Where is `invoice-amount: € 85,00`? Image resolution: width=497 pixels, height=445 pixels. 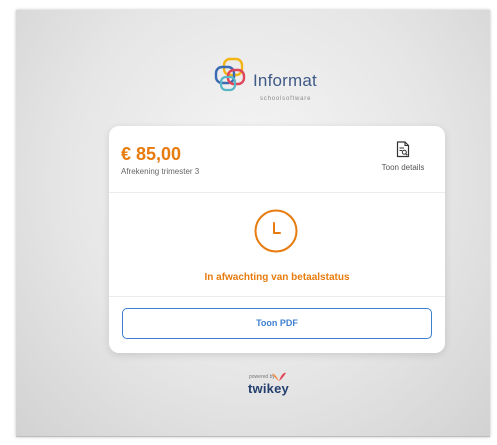 invoice-amount: € 85,00 is located at coordinates (151, 154).